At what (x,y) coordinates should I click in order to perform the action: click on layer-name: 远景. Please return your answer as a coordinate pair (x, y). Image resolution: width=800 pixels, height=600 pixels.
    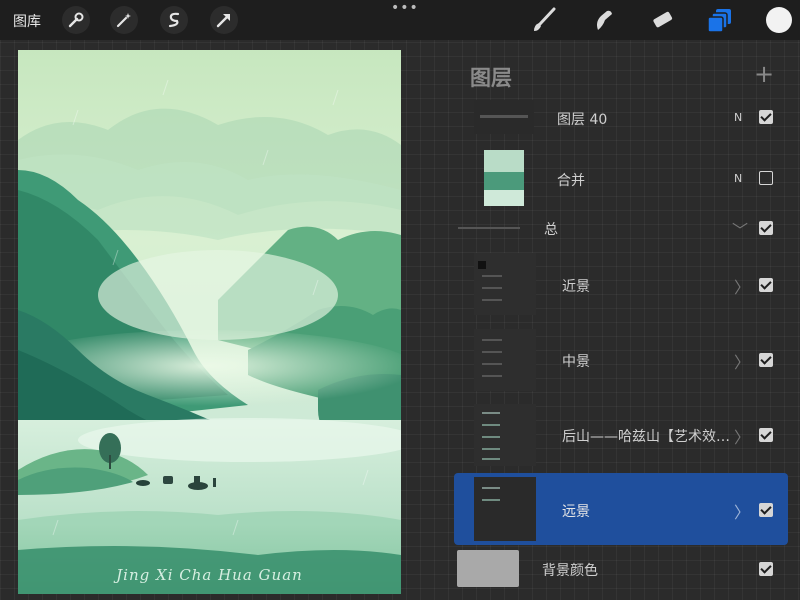
    Looking at the image, I should click on (576, 512).